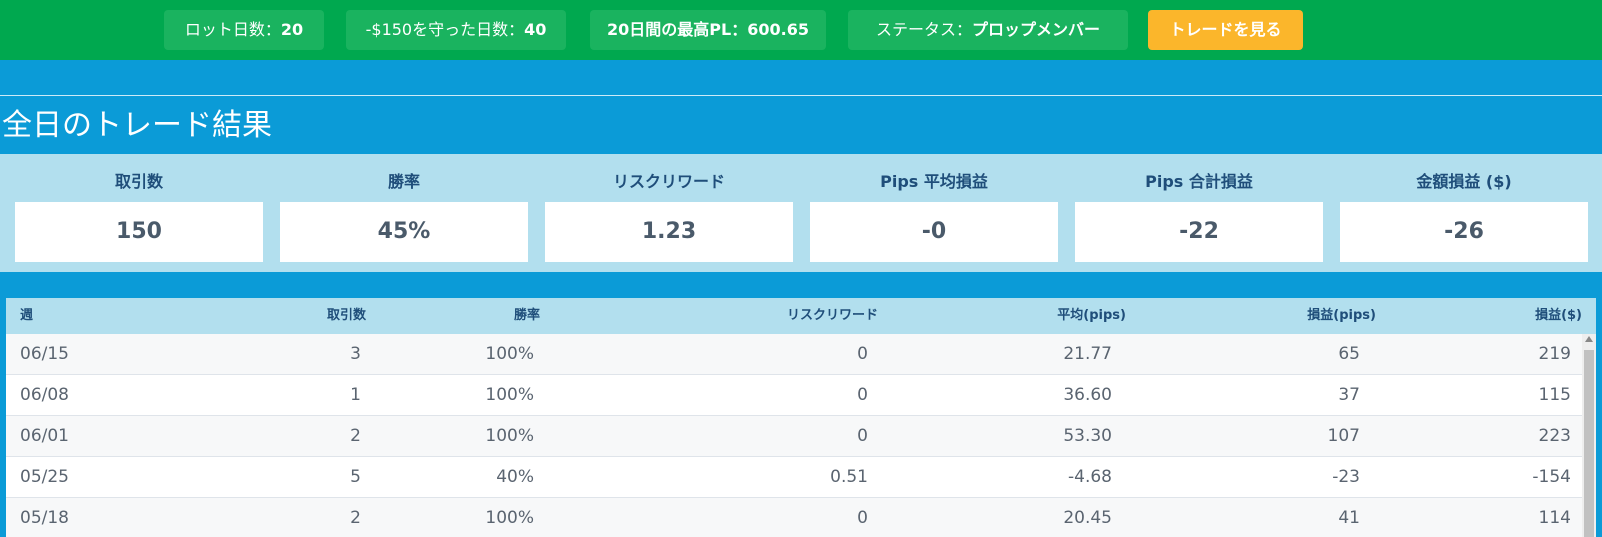 The height and width of the screenshot is (537, 1602). I want to click on stat-value: -26, so click(1464, 232).